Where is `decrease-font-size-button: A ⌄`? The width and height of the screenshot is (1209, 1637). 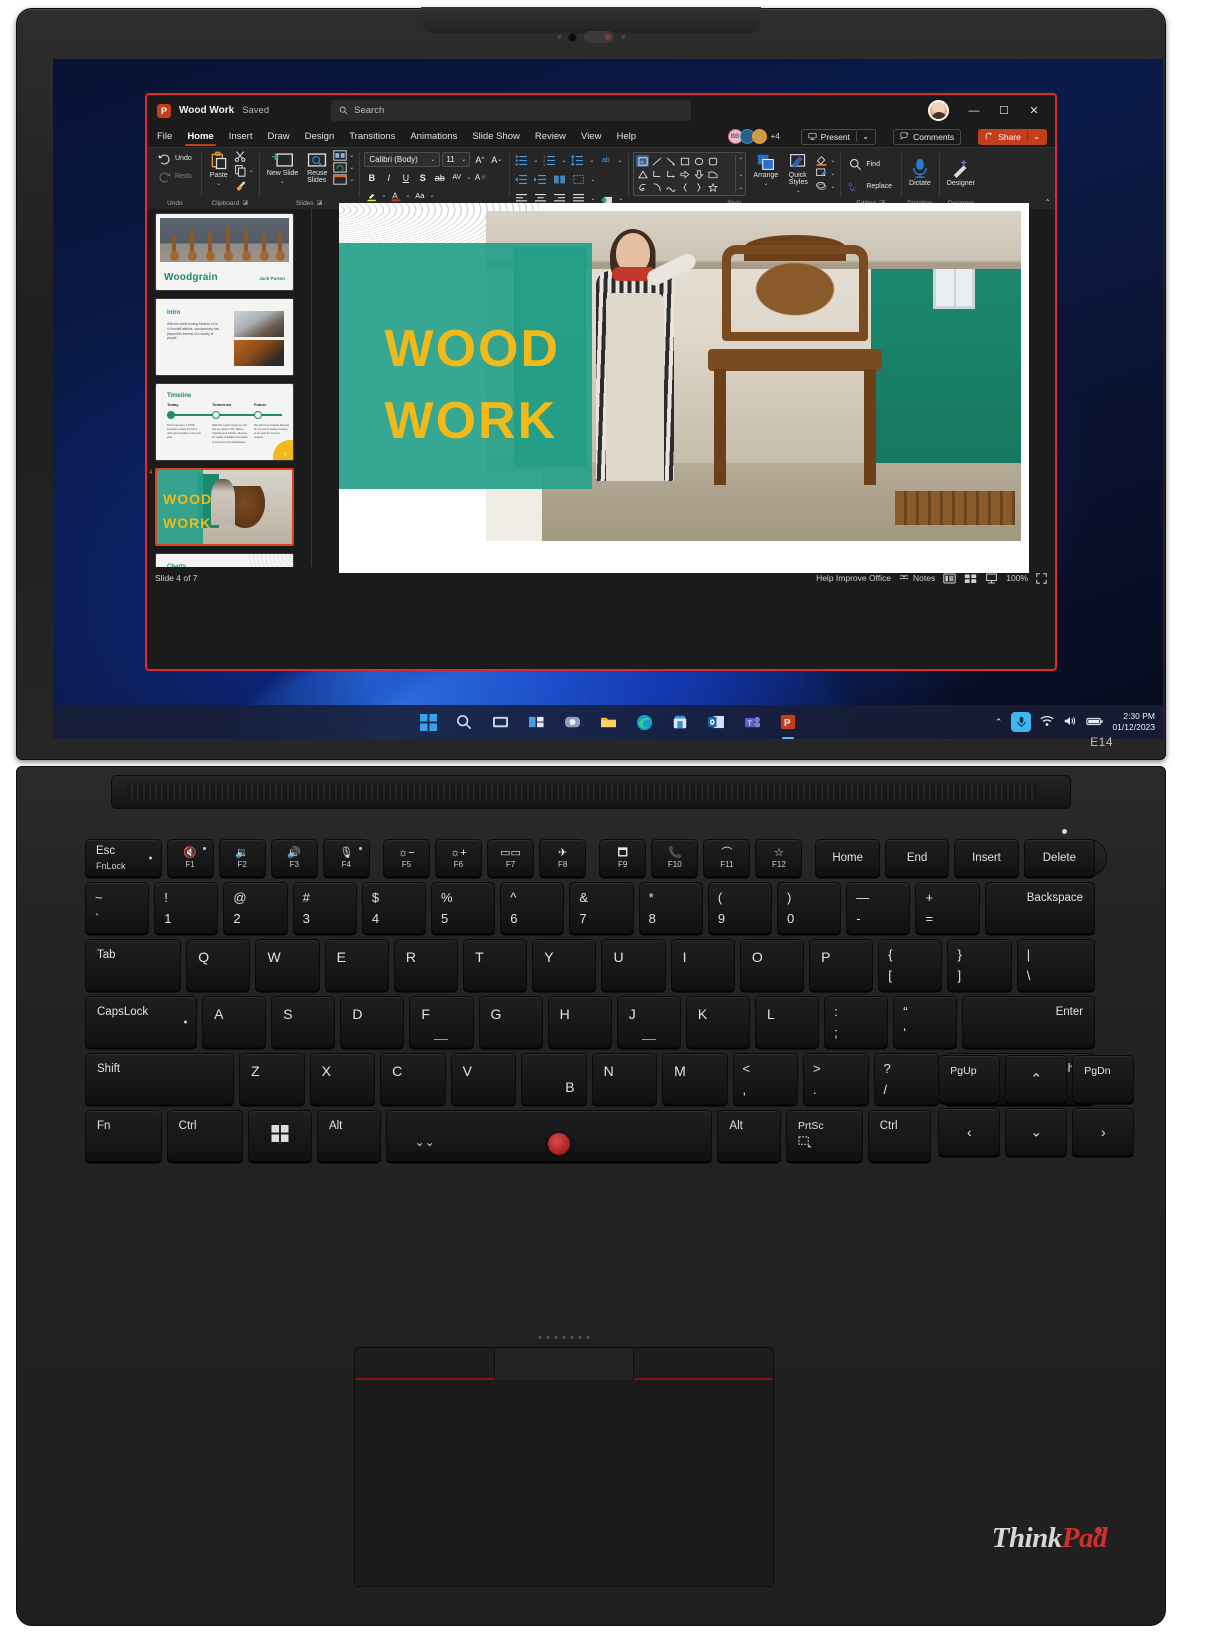 decrease-font-size-button: A ⌄ is located at coordinates (496, 159).